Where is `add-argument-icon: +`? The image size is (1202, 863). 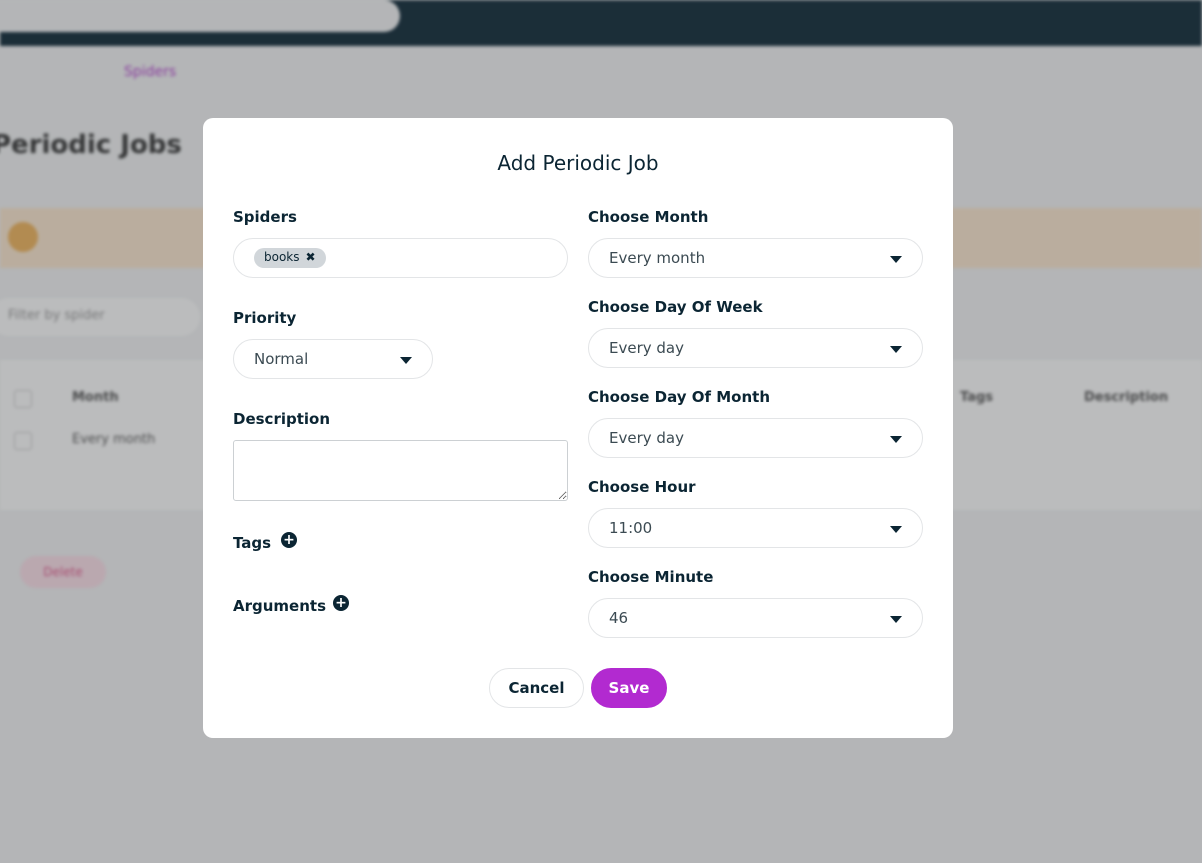 add-argument-icon: + is located at coordinates (341, 603).